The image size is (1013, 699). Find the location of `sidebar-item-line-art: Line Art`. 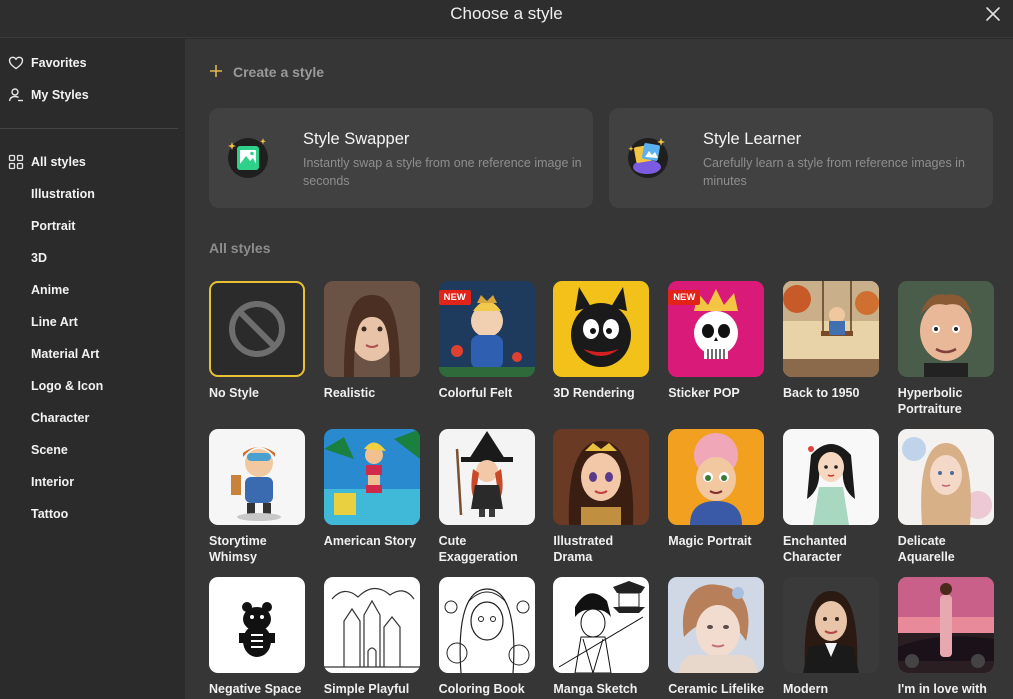

sidebar-item-line-art: Line Art is located at coordinates (92, 322).